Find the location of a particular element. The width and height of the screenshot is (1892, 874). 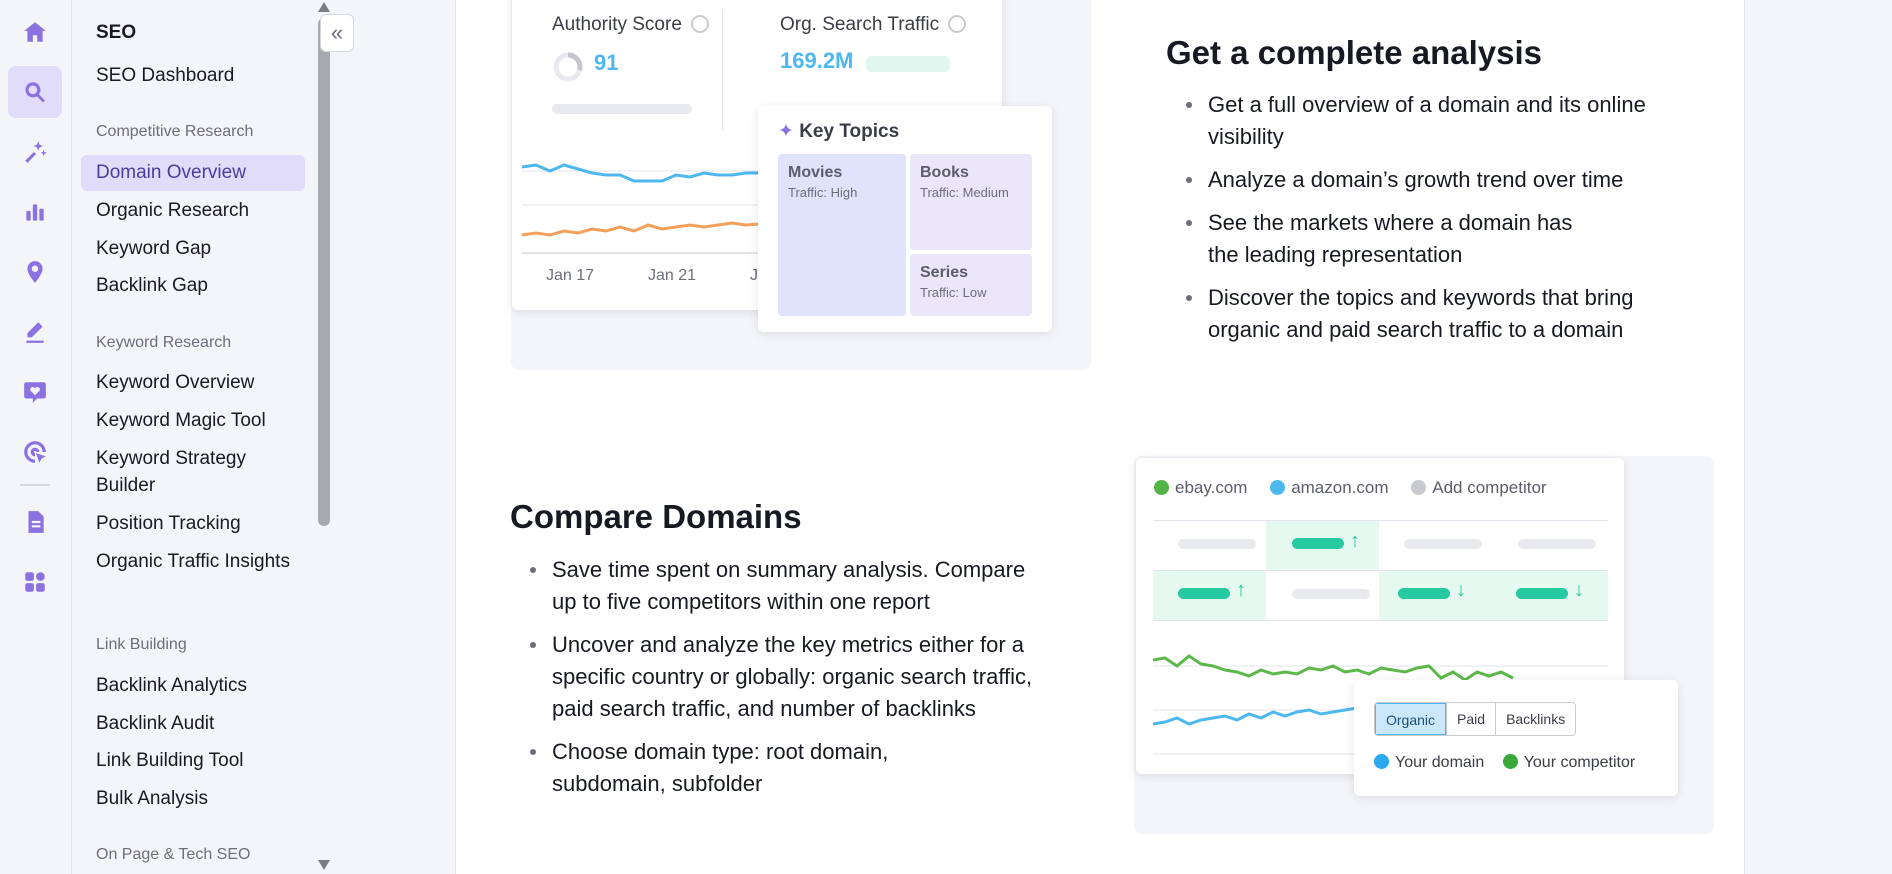

section-on-page-tech-seo: On Page & Tech SEO is located at coordinates (173, 854).